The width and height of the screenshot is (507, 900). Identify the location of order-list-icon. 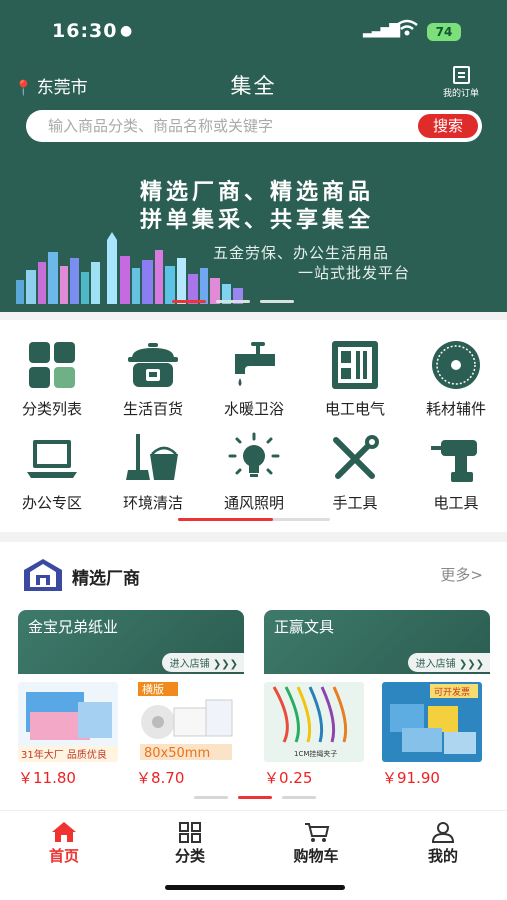
(461, 75).